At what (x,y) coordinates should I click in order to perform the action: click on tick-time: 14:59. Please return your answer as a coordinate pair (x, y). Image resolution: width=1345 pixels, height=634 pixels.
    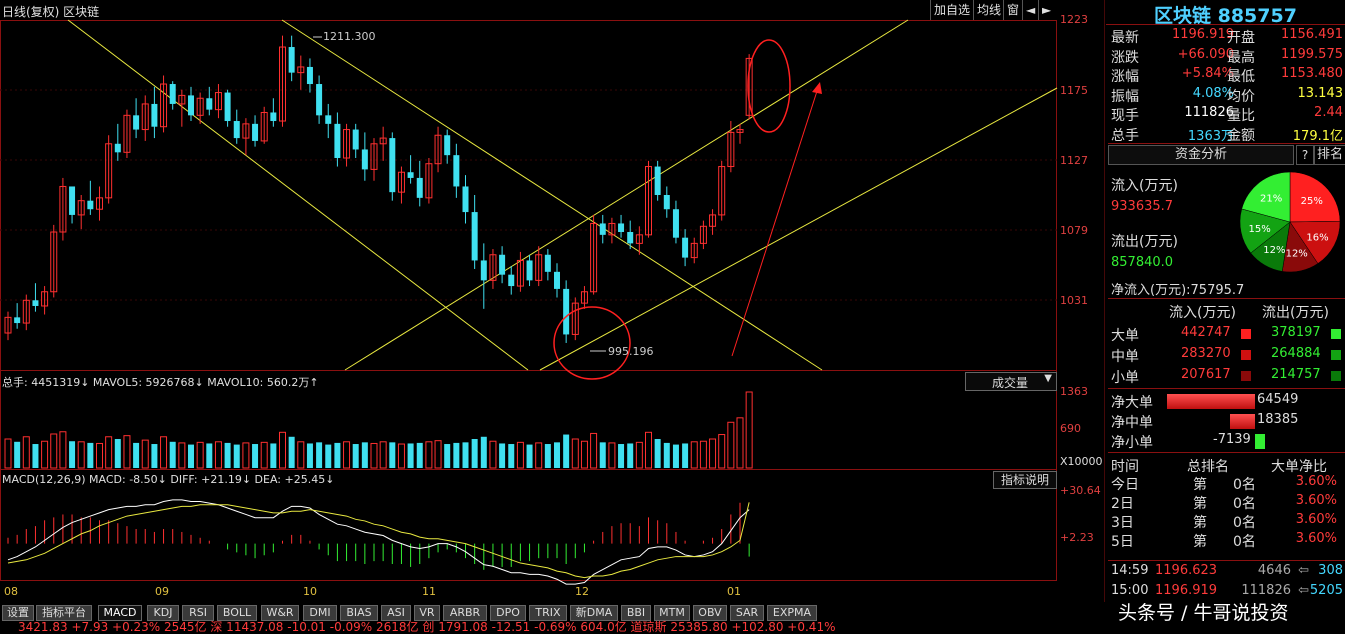
    Looking at the image, I should click on (1130, 570).